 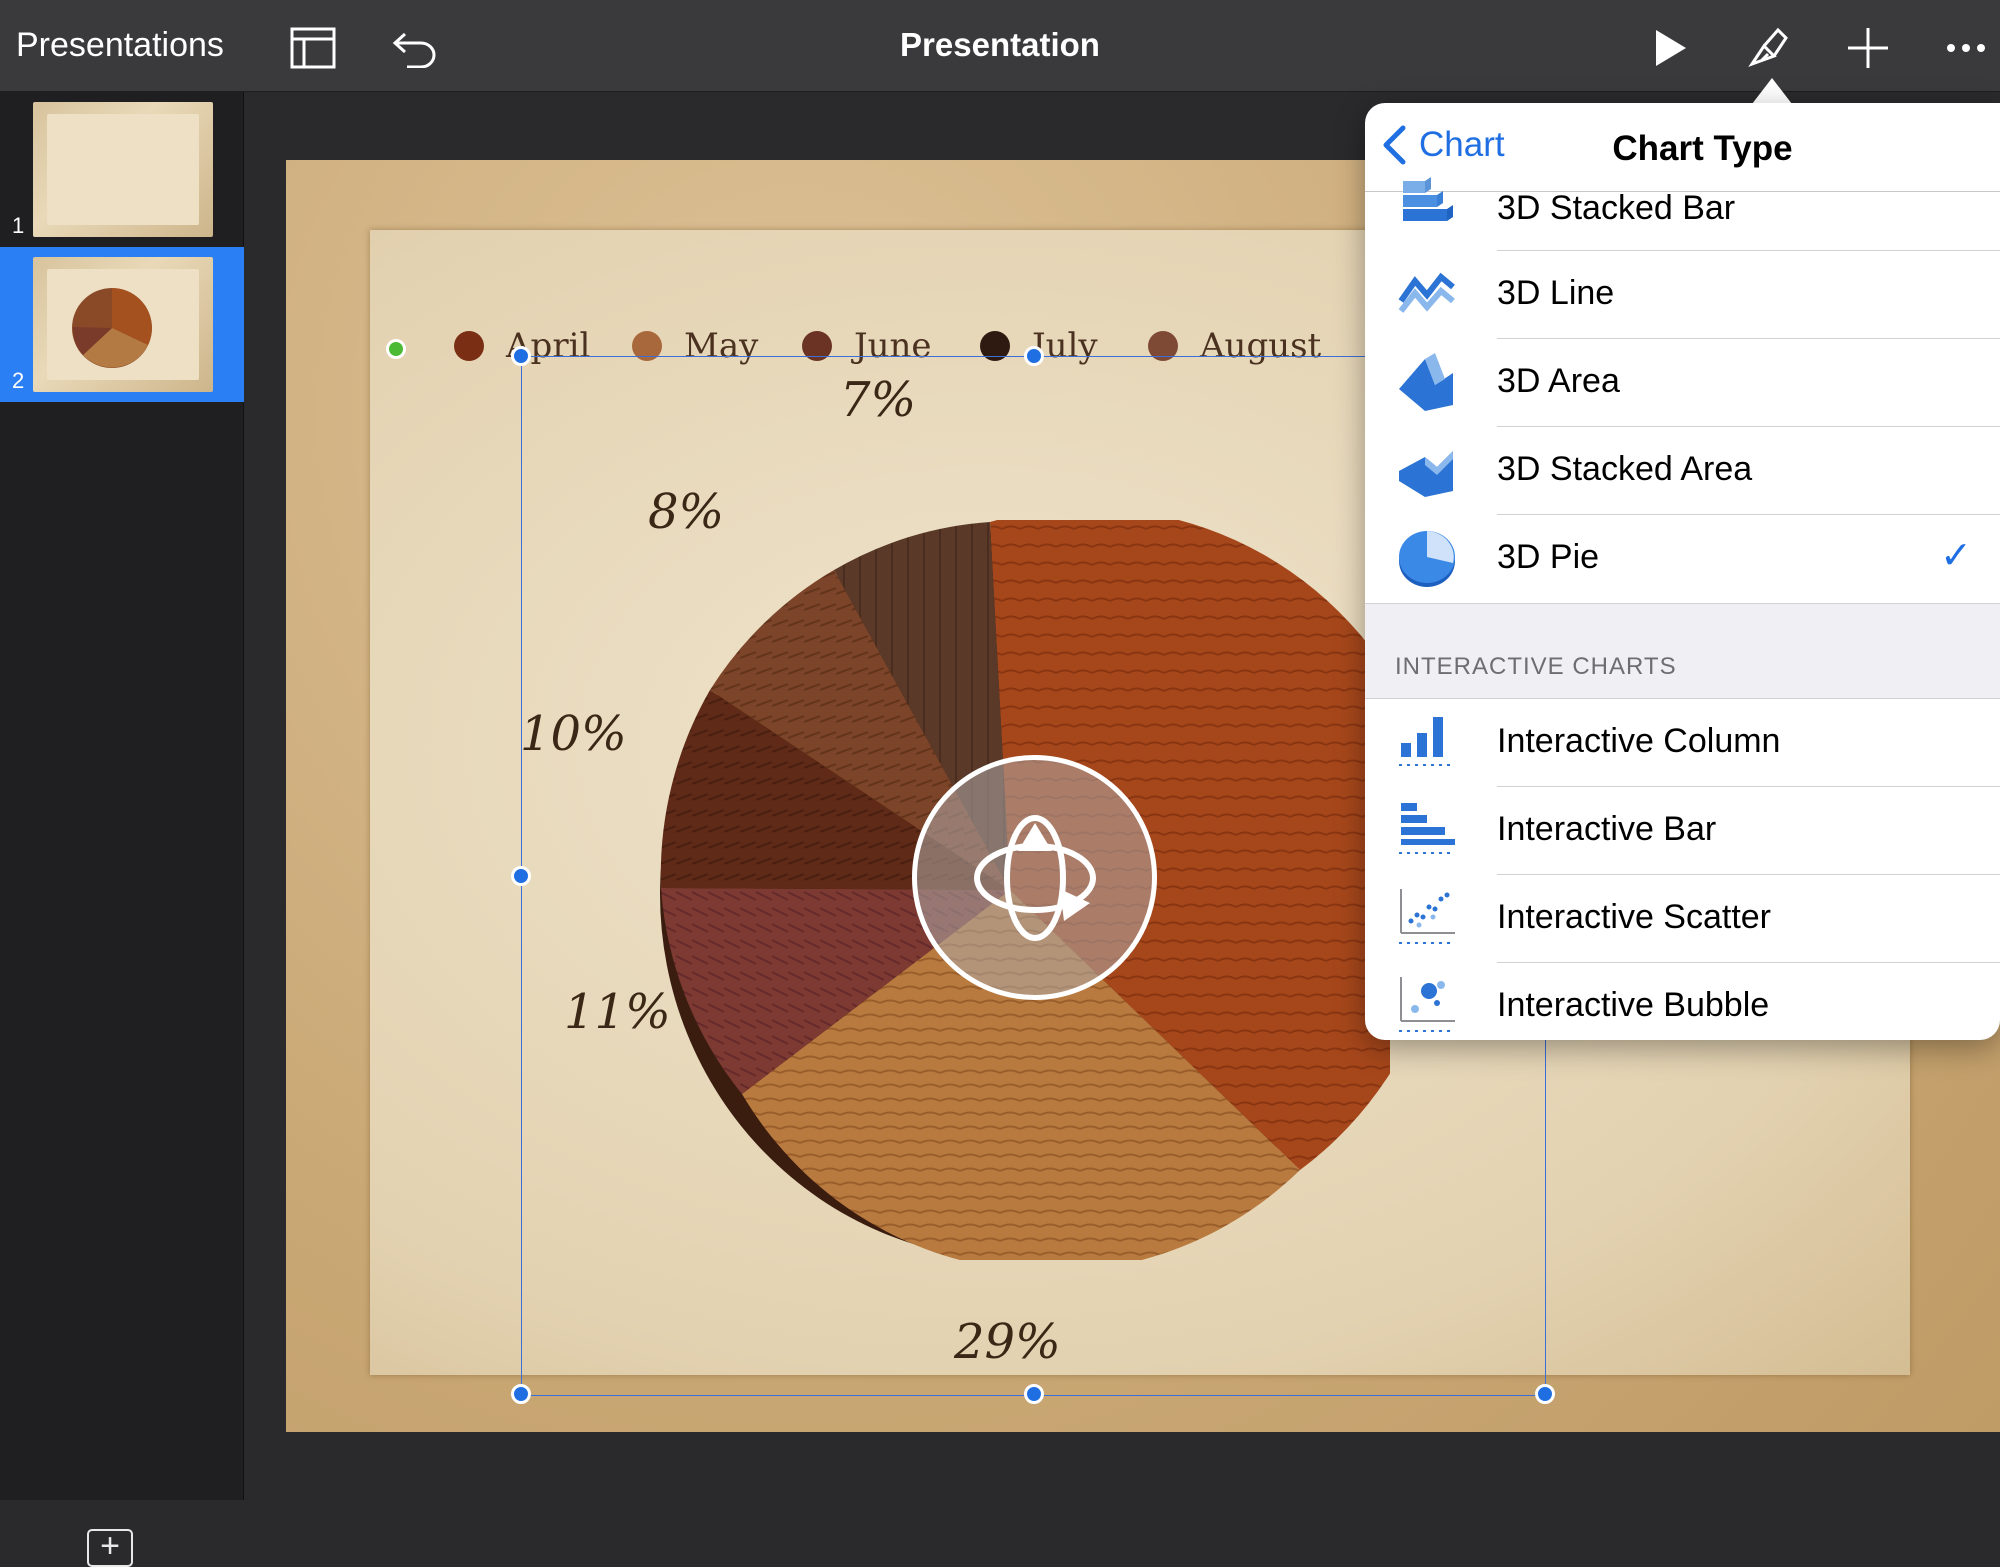 I want to click on chart-type-3d-area: 3D Area, so click(x=1682, y=383).